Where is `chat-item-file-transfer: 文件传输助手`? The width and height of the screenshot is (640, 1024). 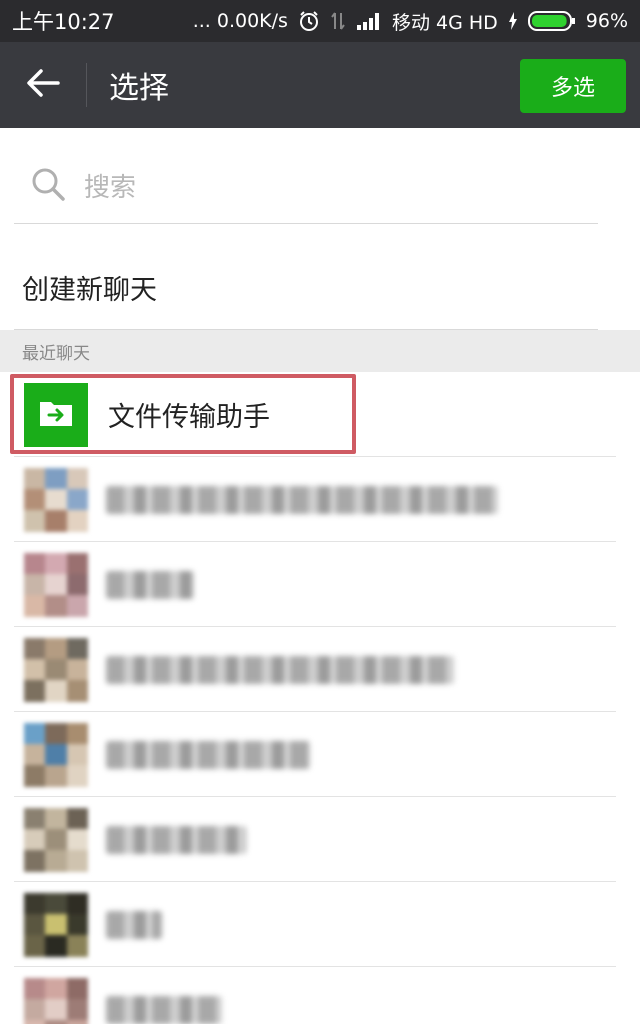 chat-item-file-transfer: 文件传输助手 is located at coordinates (320, 414).